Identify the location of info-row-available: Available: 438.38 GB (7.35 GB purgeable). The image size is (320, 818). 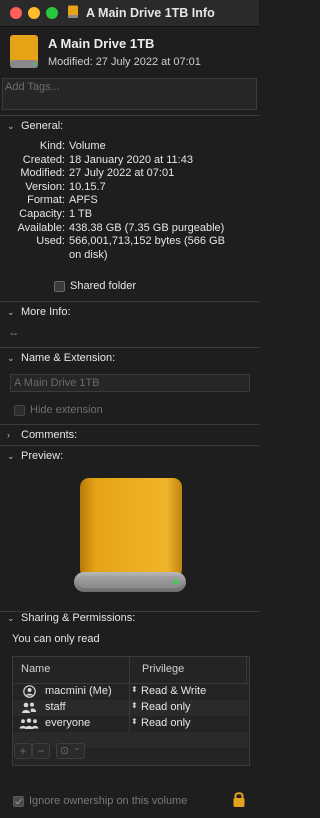
(121, 227).